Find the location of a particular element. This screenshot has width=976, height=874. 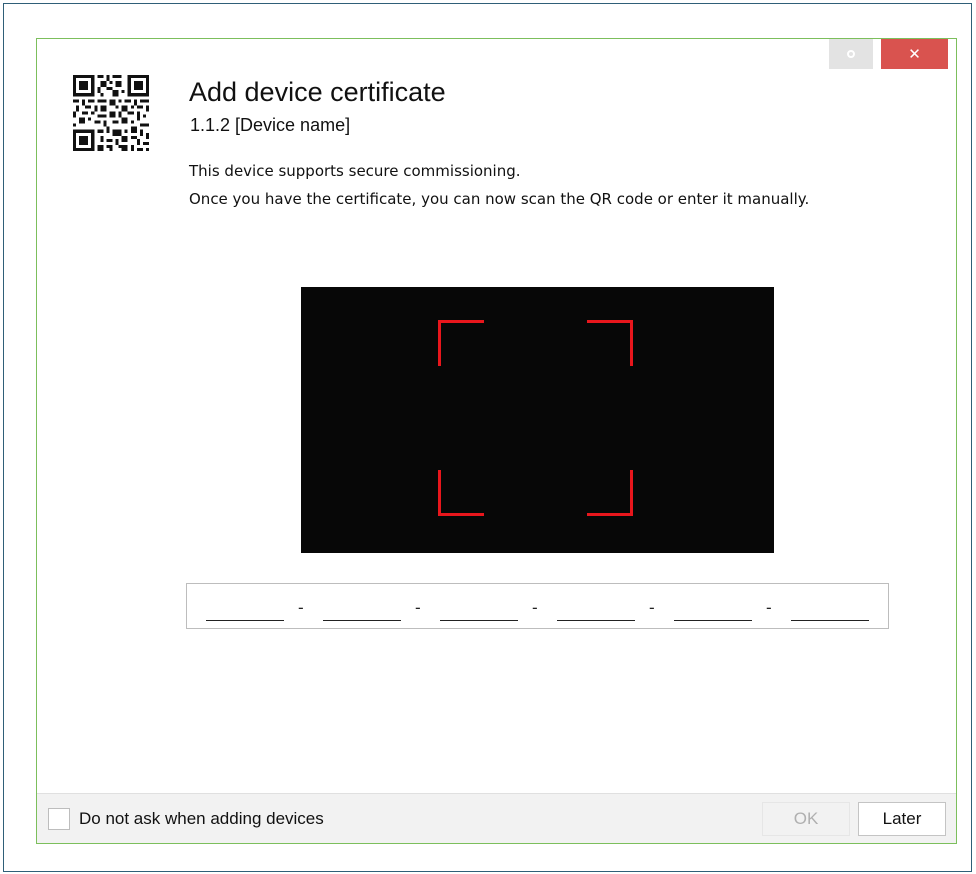

scan-frame-corner-bottom-right is located at coordinates (610, 493).